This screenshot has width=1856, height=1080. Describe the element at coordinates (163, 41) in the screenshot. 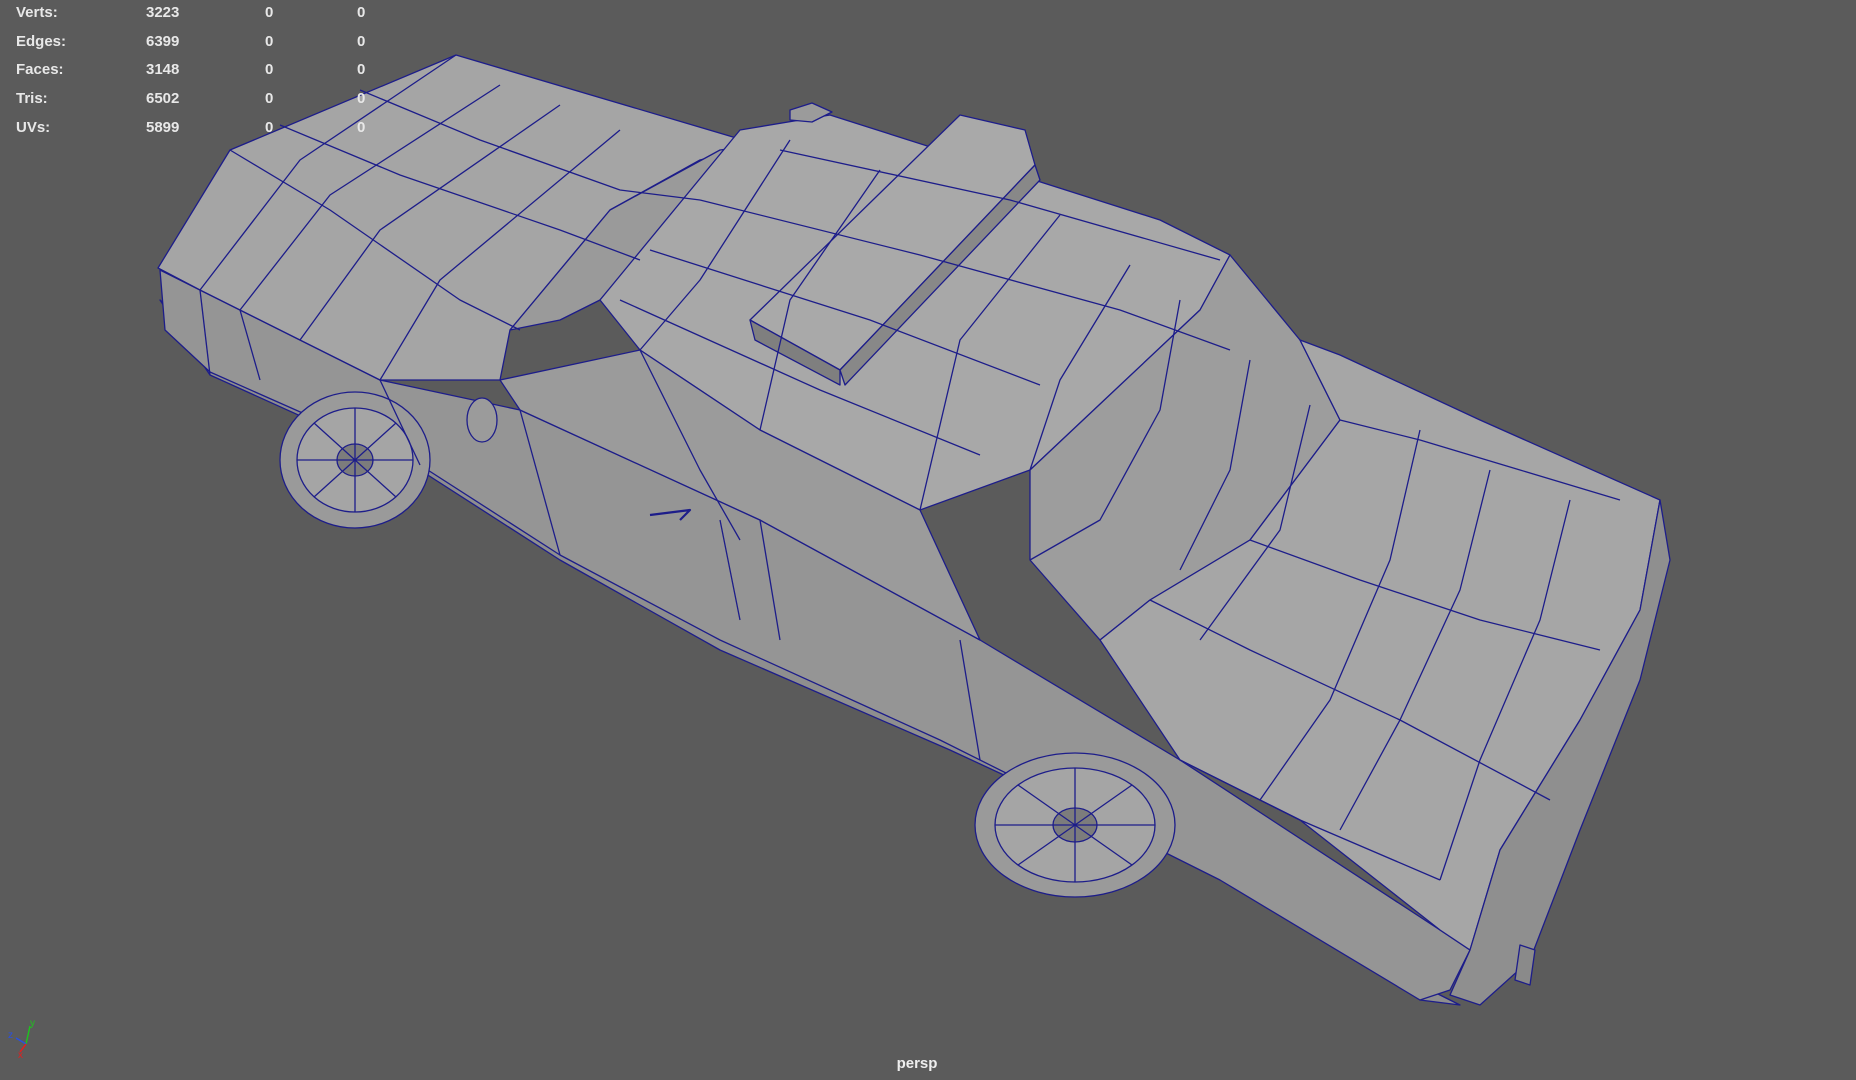

I see `hud-total: 6399` at that location.